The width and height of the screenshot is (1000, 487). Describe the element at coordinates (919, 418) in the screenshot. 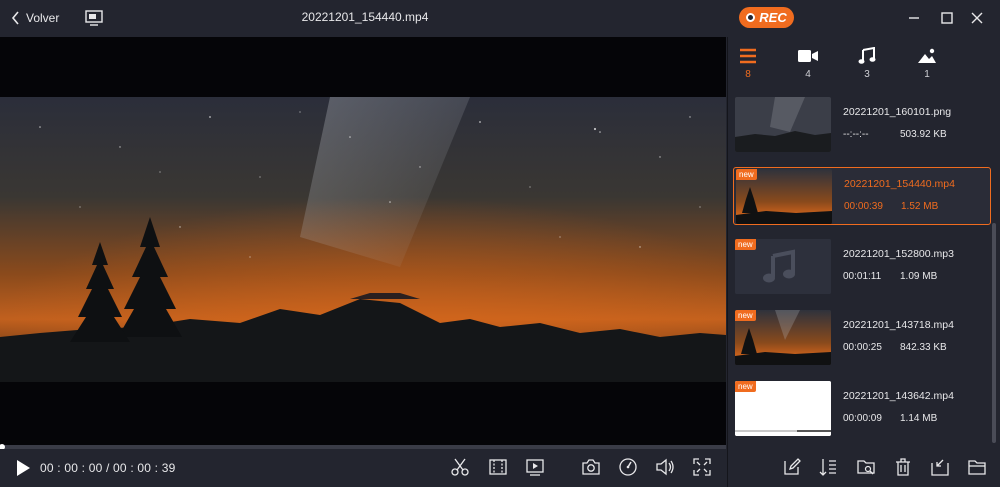

I see `file-size: 1.14 MB` at that location.